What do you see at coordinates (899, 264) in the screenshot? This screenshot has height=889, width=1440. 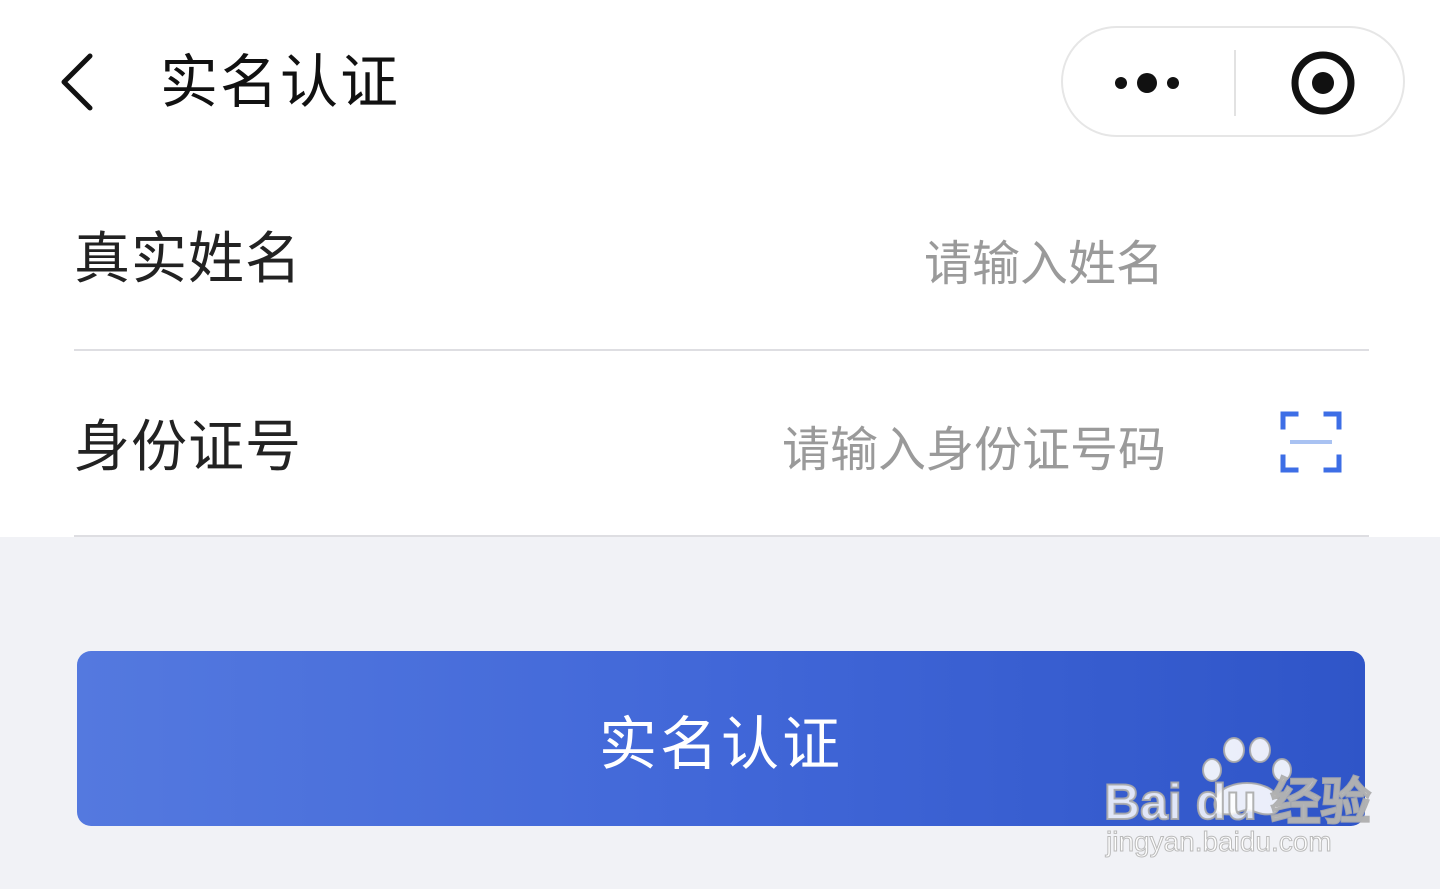 I see `name-input` at bounding box center [899, 264].